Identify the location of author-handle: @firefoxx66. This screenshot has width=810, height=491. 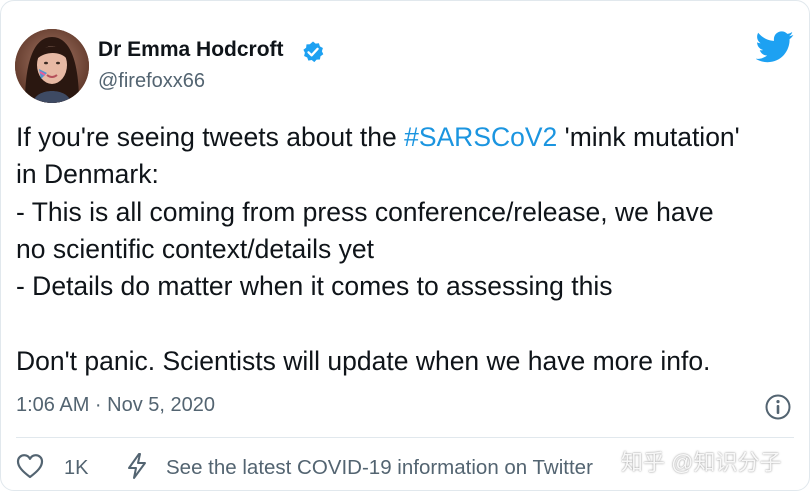
(151, 81).